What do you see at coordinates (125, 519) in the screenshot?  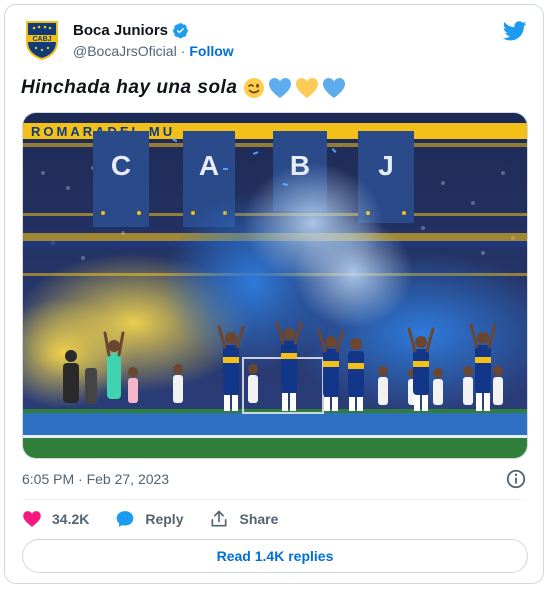 I see `reply-bubble-icon` at bounding box center [125, 519].